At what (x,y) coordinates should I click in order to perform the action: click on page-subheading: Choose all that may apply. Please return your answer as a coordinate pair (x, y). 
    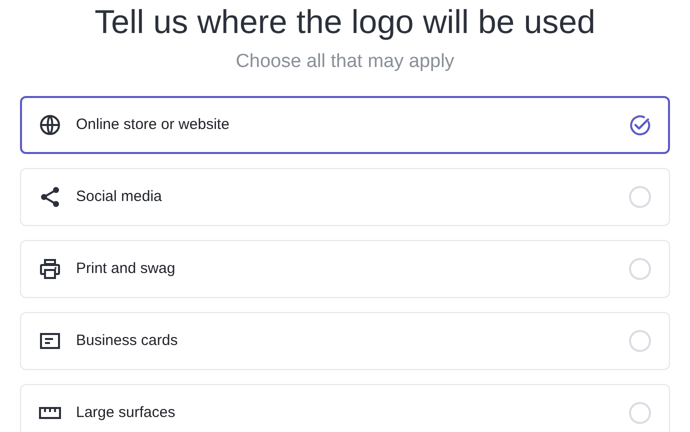
    Looking at the image, I should click on (345, 61).